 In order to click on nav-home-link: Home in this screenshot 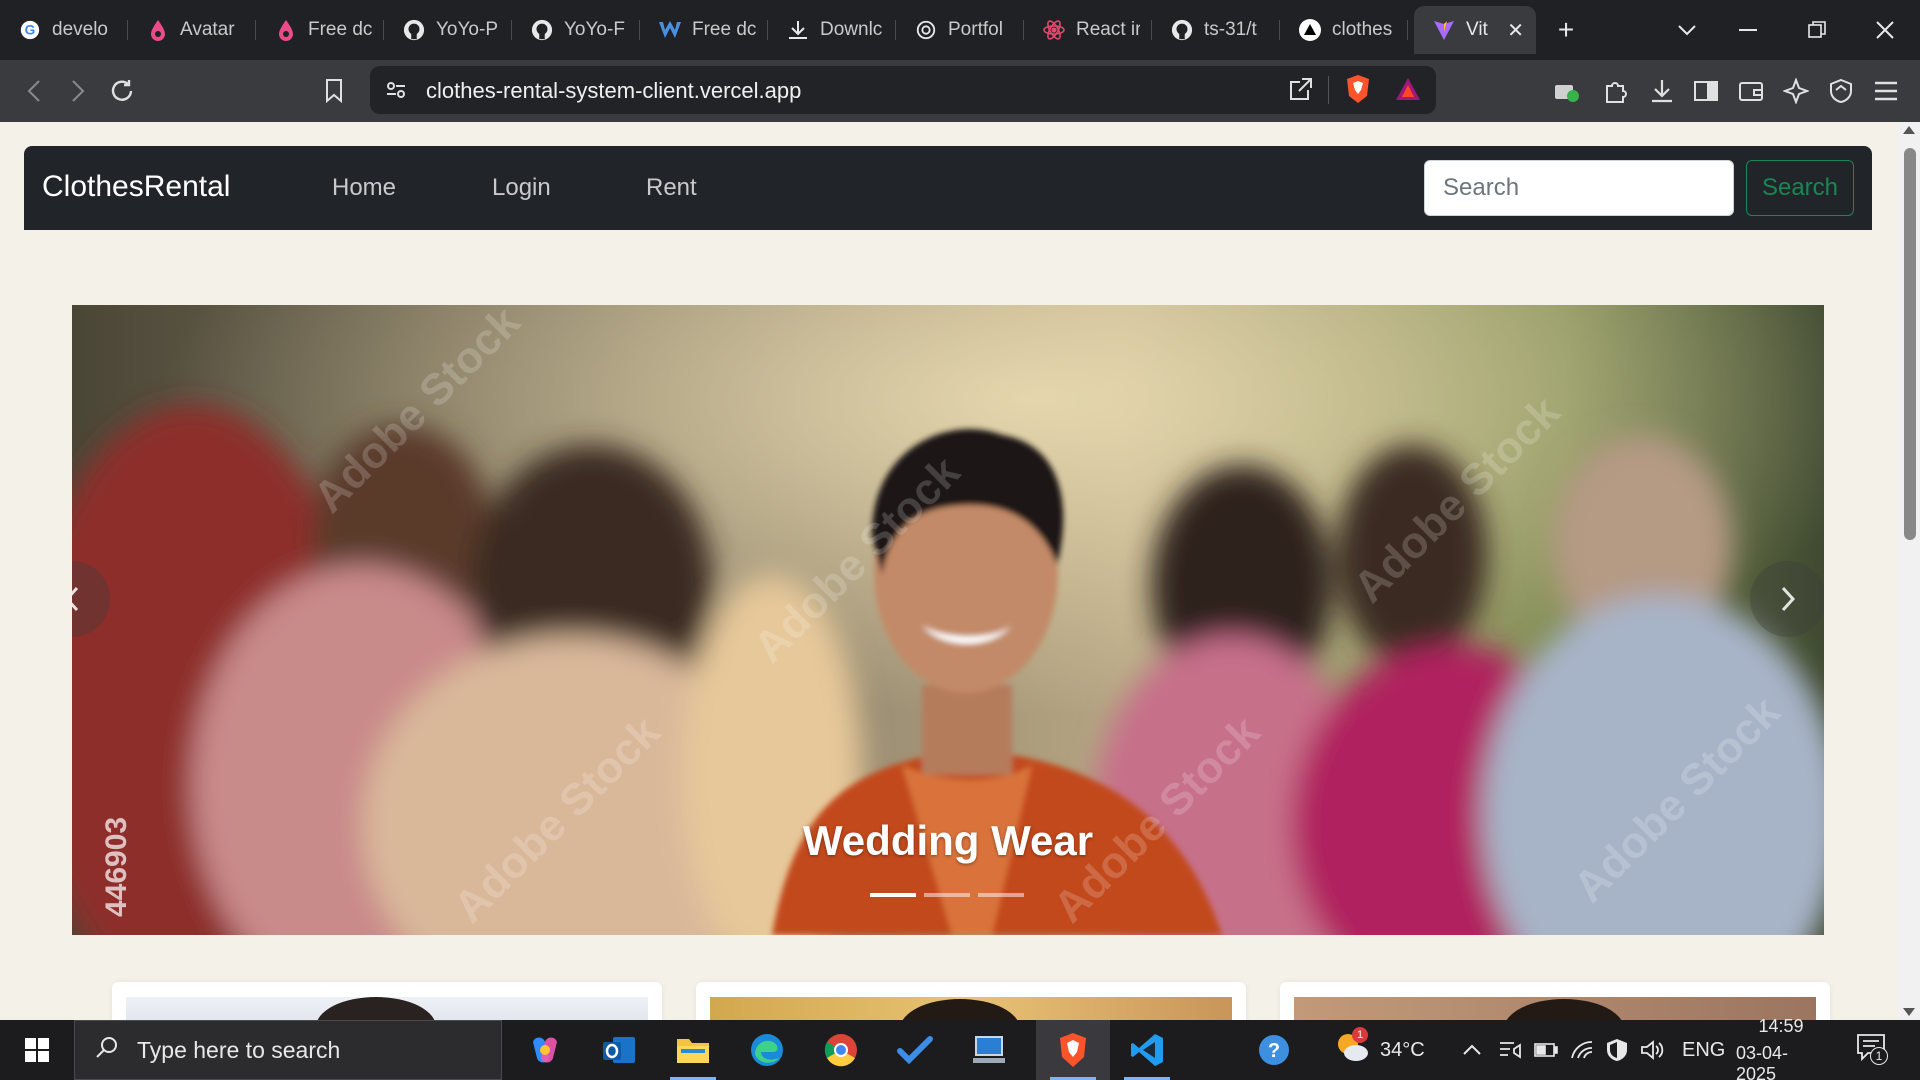, I will do `click(364, 188)`.